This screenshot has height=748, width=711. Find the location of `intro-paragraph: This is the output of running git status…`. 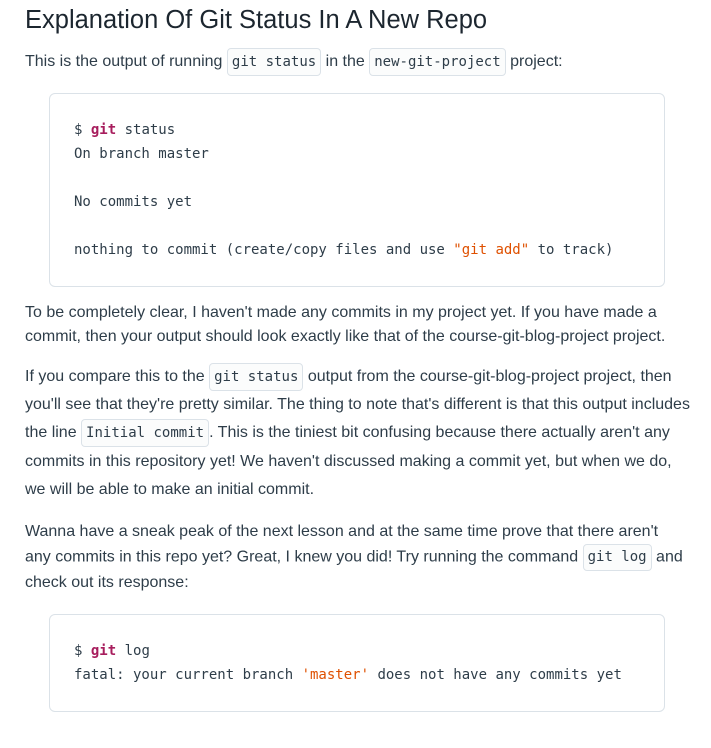

intro-paragraph: This is the output of running git status… is located at coordinates (356, 62).